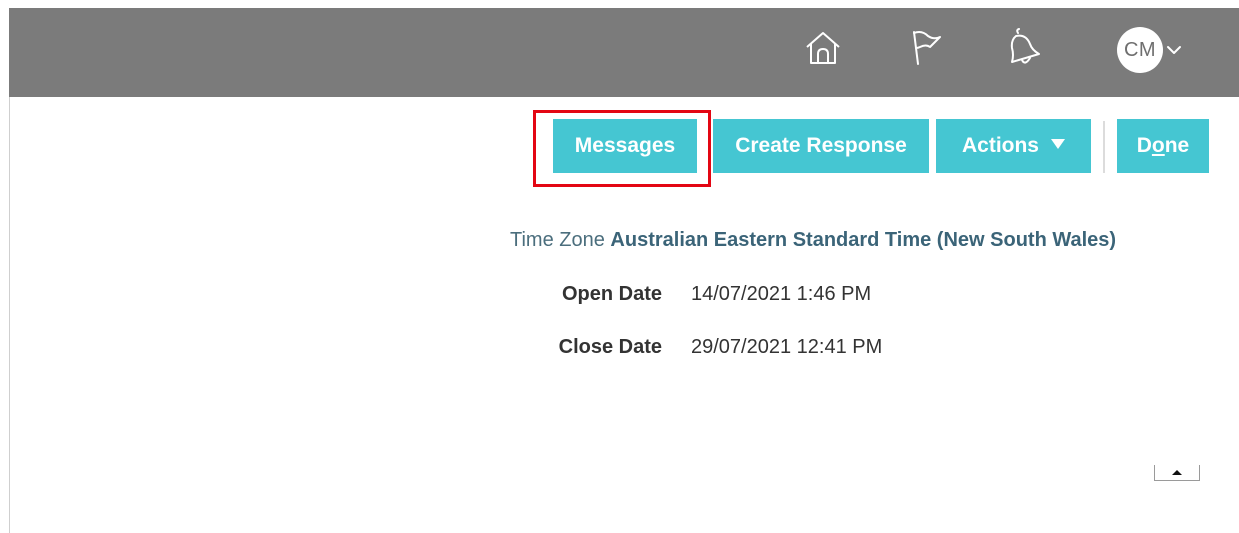 The image size is (1239, 533). I want to click on bell-icon, so click(1024, 48).